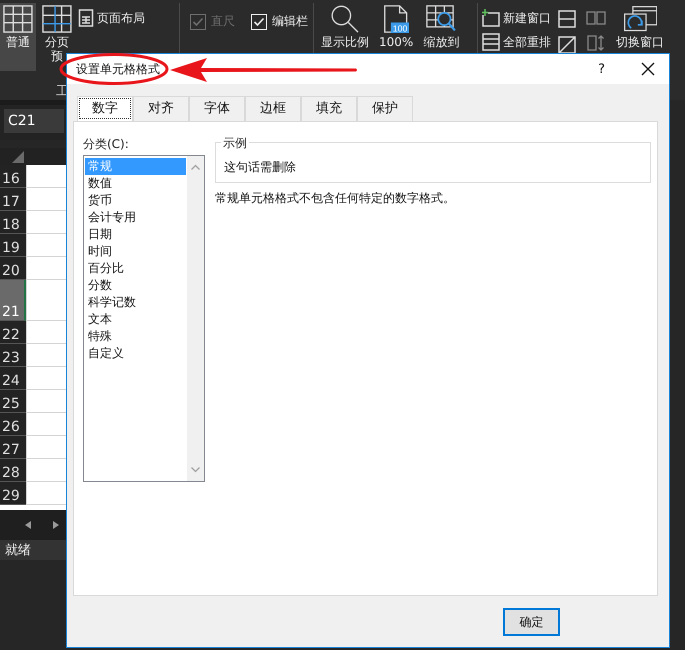 This screenshot has width=685, height=650. I want to click on ok-button: 确定, so click(531, 622).